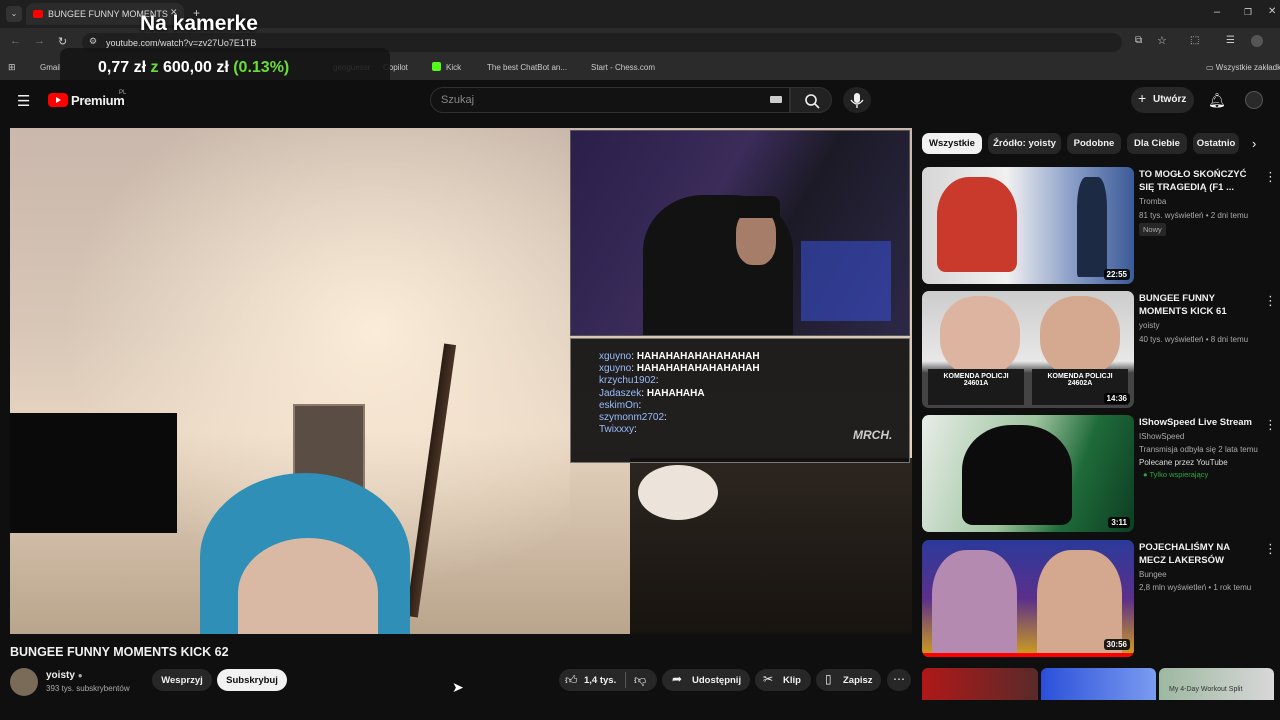 The image size is (1280, 720). I want to click on extensions-icon: ⬚, so click(1194, 40).